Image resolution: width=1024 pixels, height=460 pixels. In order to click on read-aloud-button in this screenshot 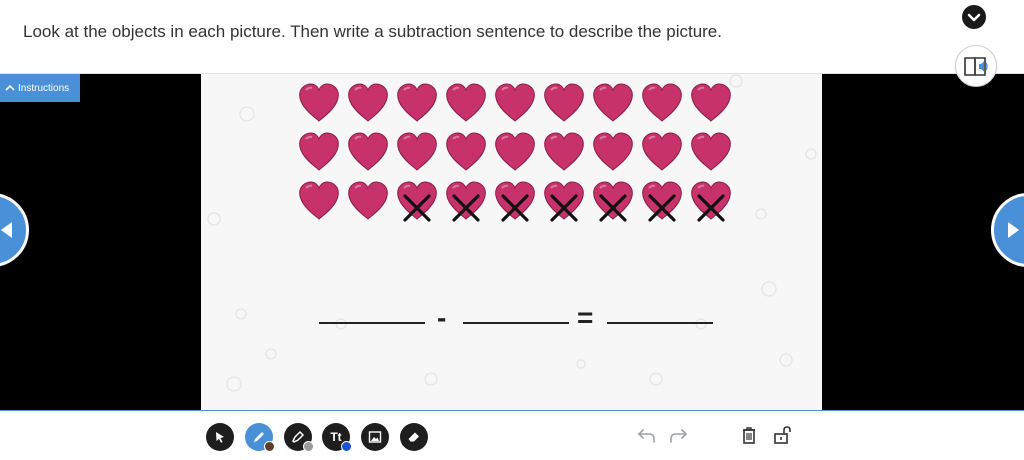, I will do `click(976, 66)`.